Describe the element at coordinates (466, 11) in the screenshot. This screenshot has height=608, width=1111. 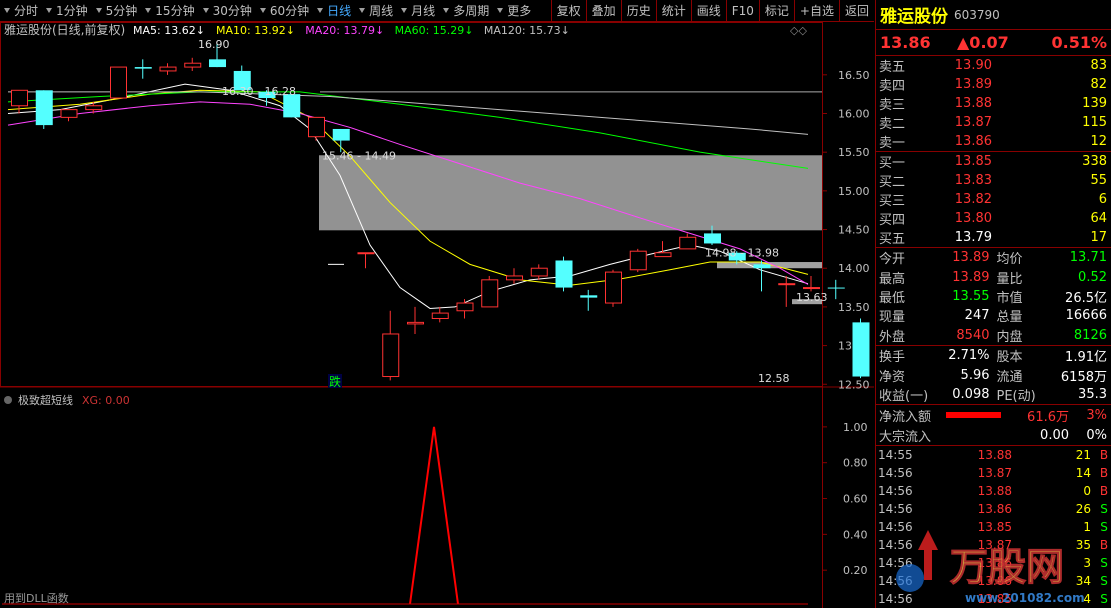
I see `period-tab-9: 多周期` at that location.